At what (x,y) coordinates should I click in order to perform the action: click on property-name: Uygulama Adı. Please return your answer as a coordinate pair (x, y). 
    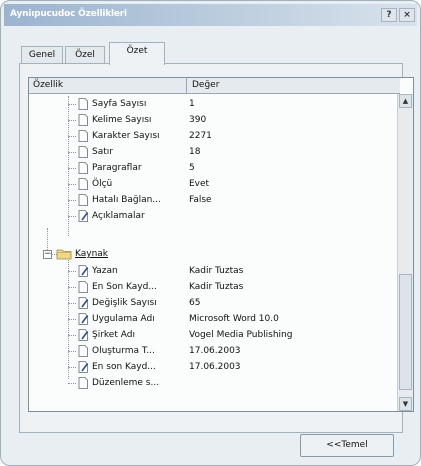
    Looking at the image, I should click on (123, 319).